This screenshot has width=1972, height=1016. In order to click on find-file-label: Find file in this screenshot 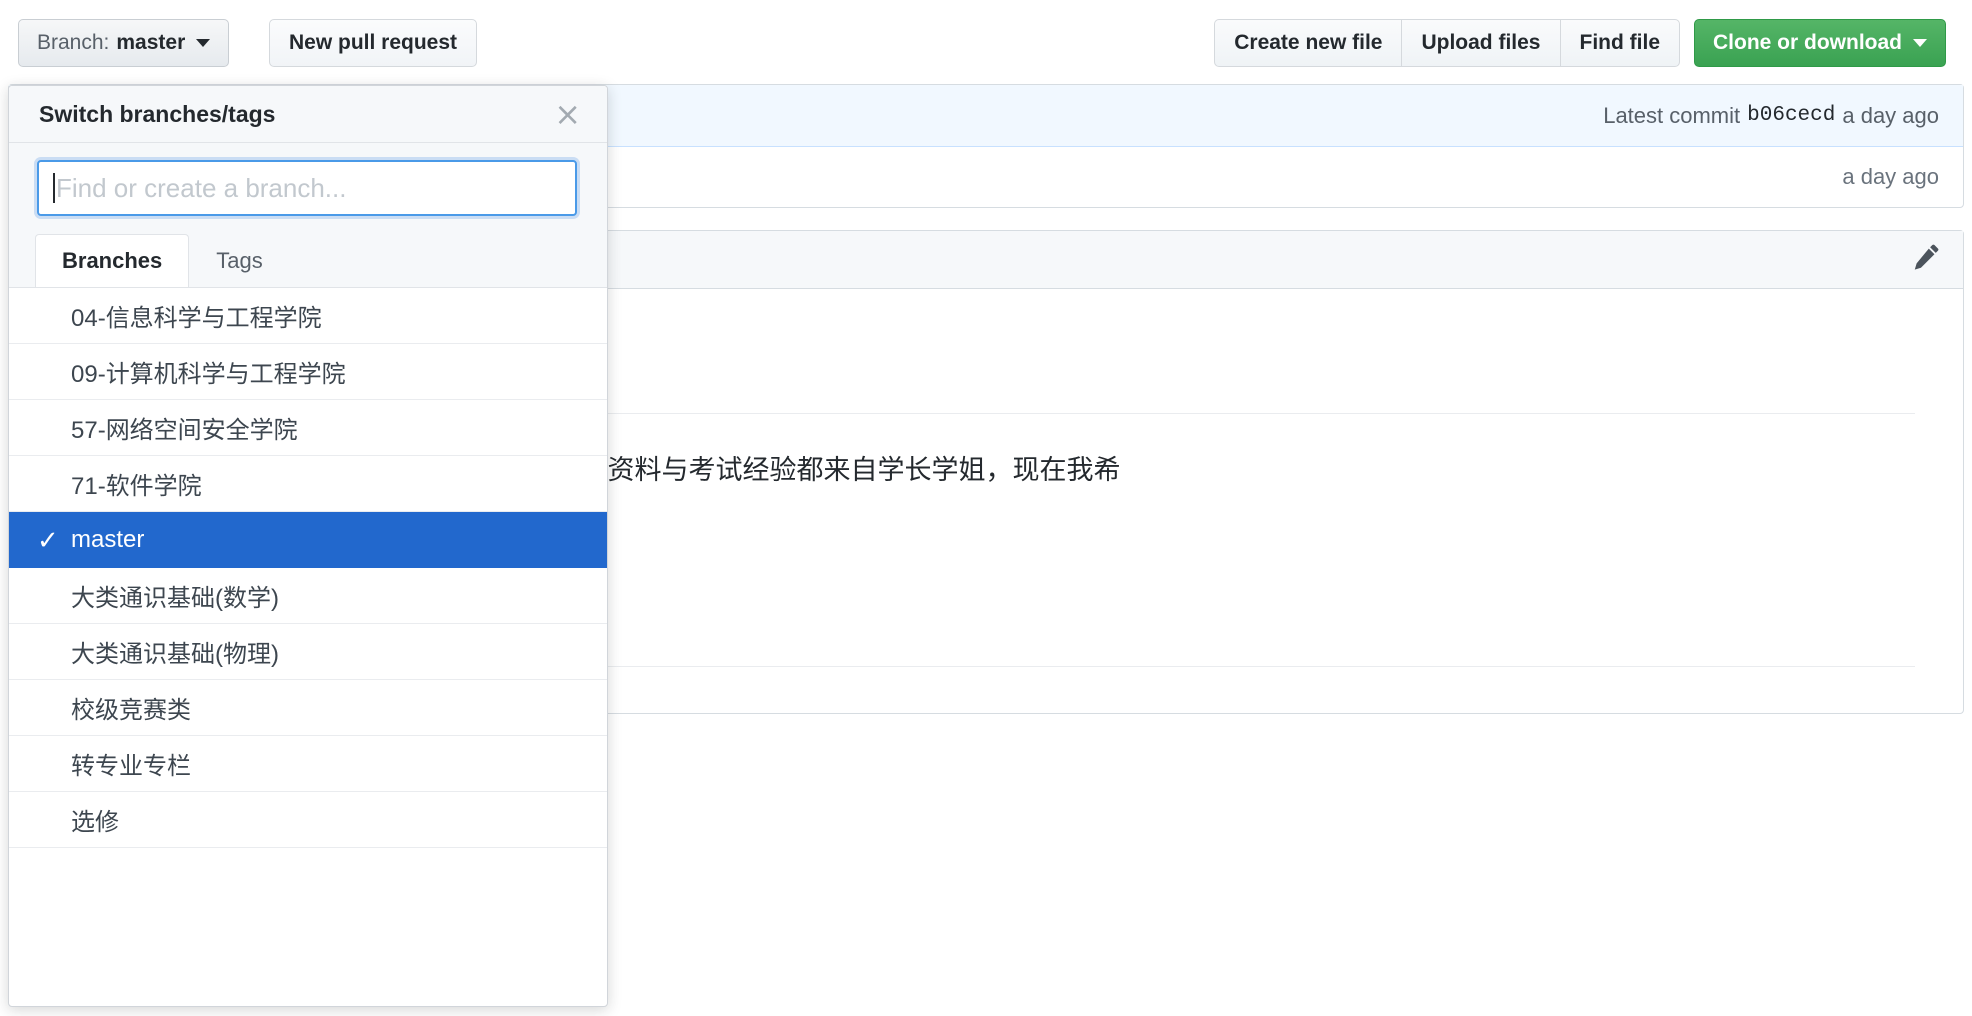, I will do `click(1620, 42)`.